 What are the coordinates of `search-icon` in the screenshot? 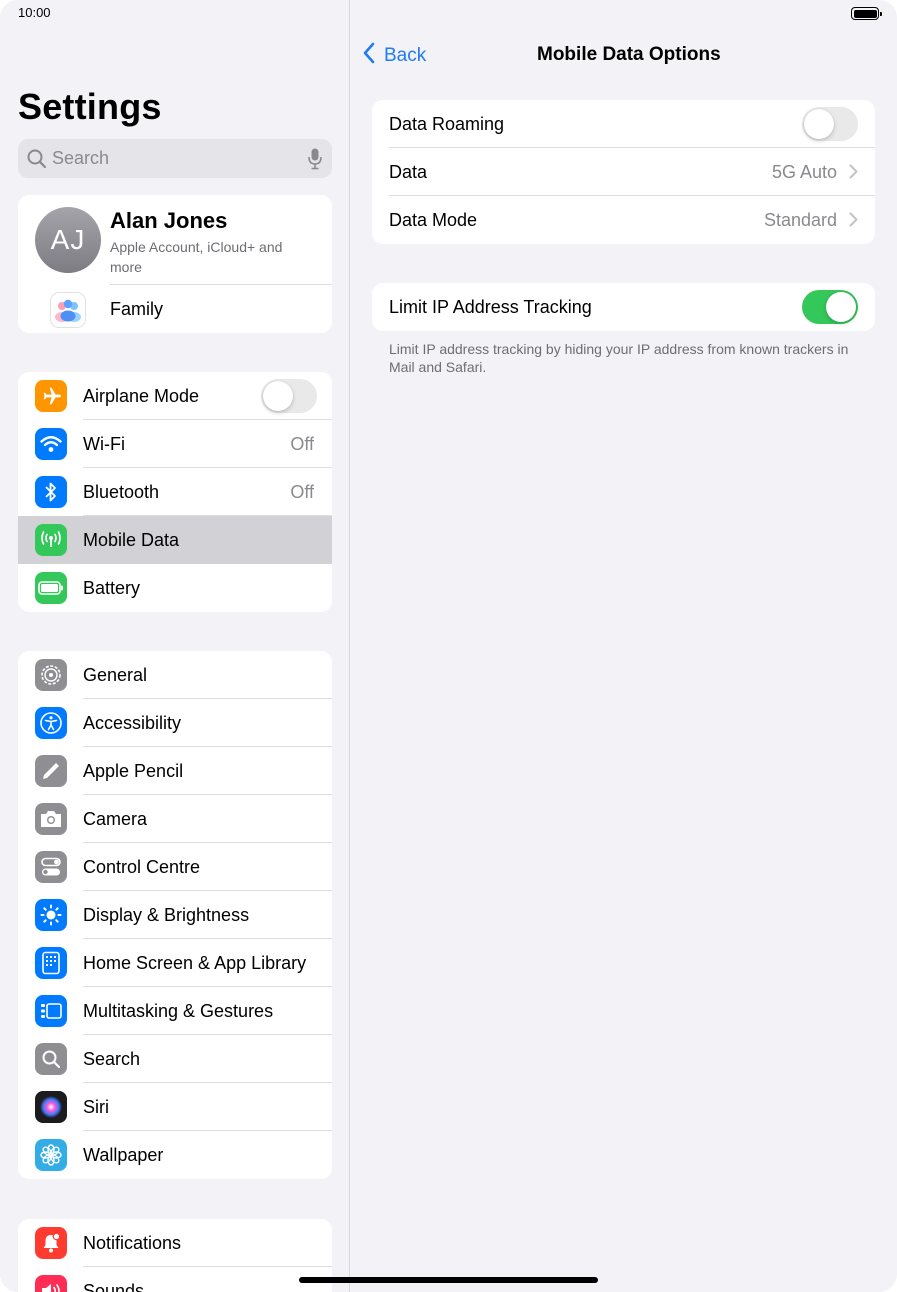 It's located at (51, 1059).